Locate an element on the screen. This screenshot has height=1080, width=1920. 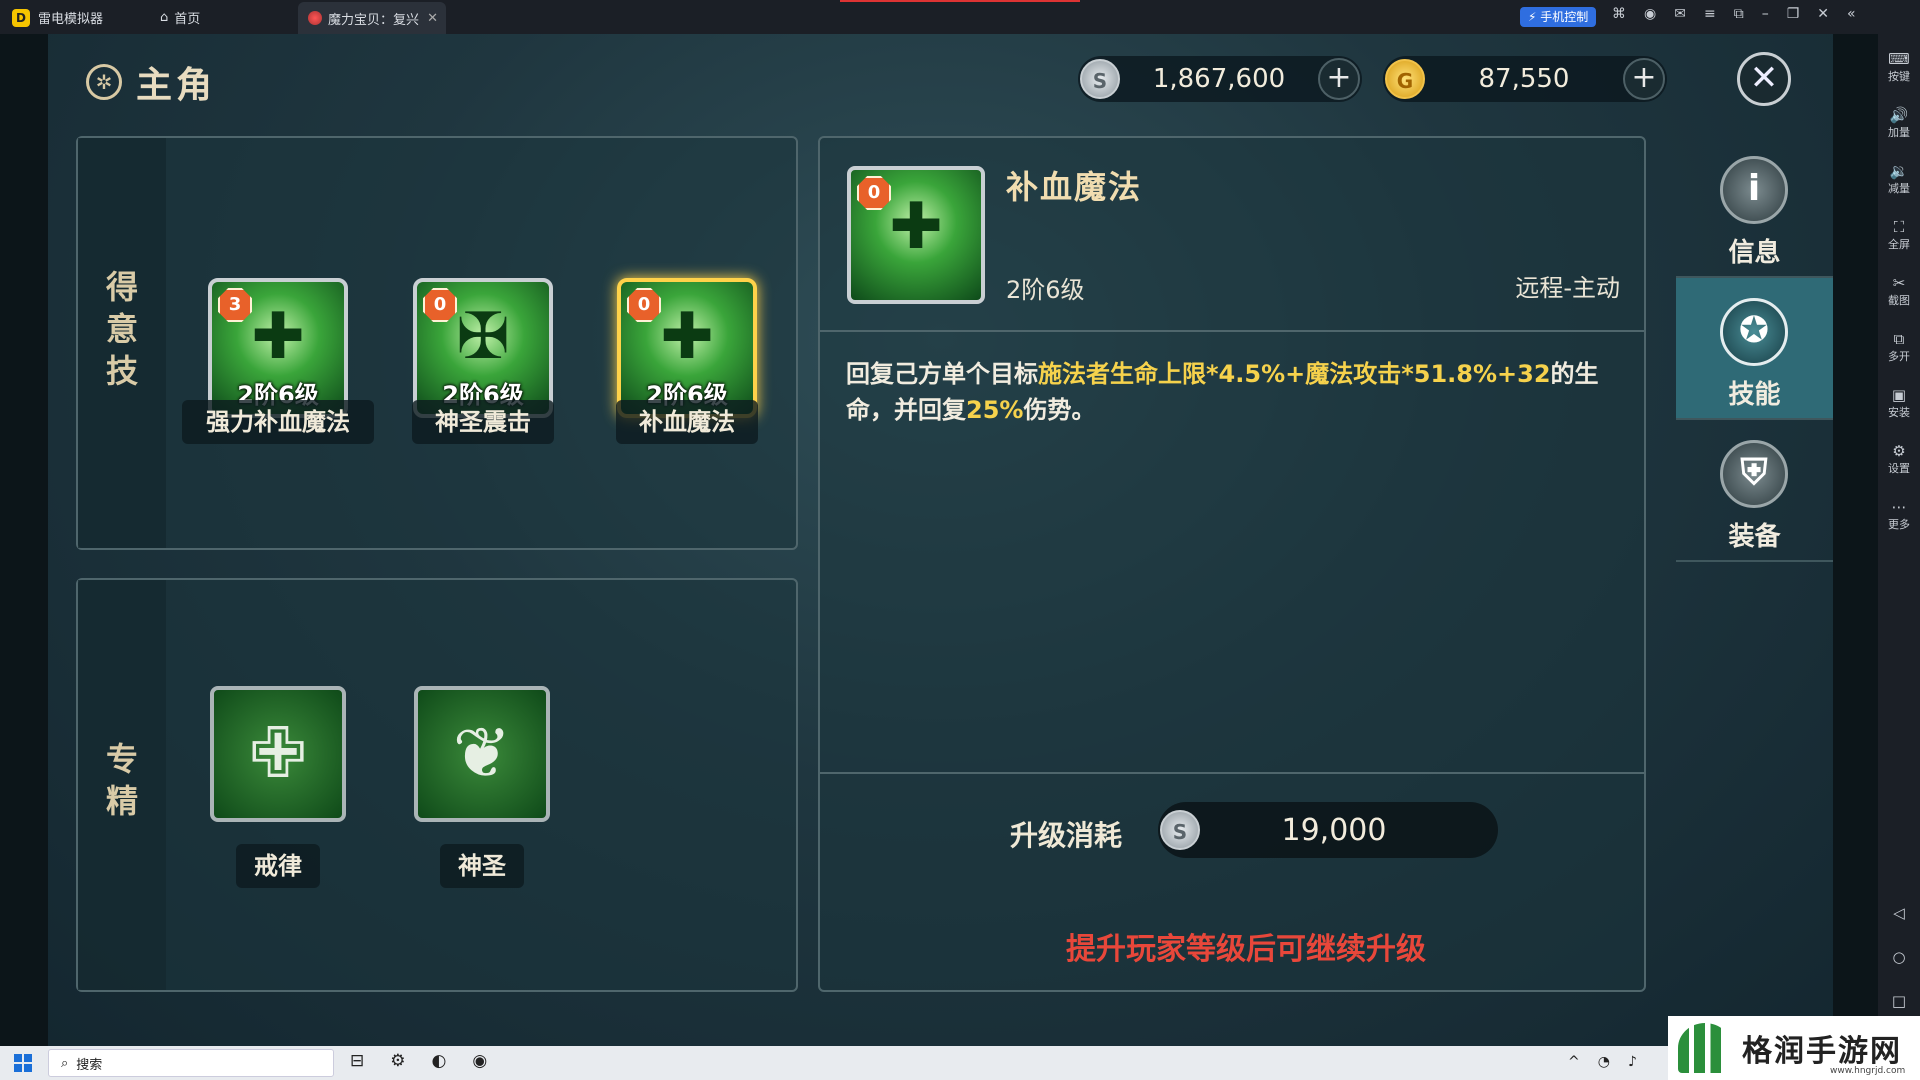
network-icon: ◔ is located at coordinates (1604, 1062).